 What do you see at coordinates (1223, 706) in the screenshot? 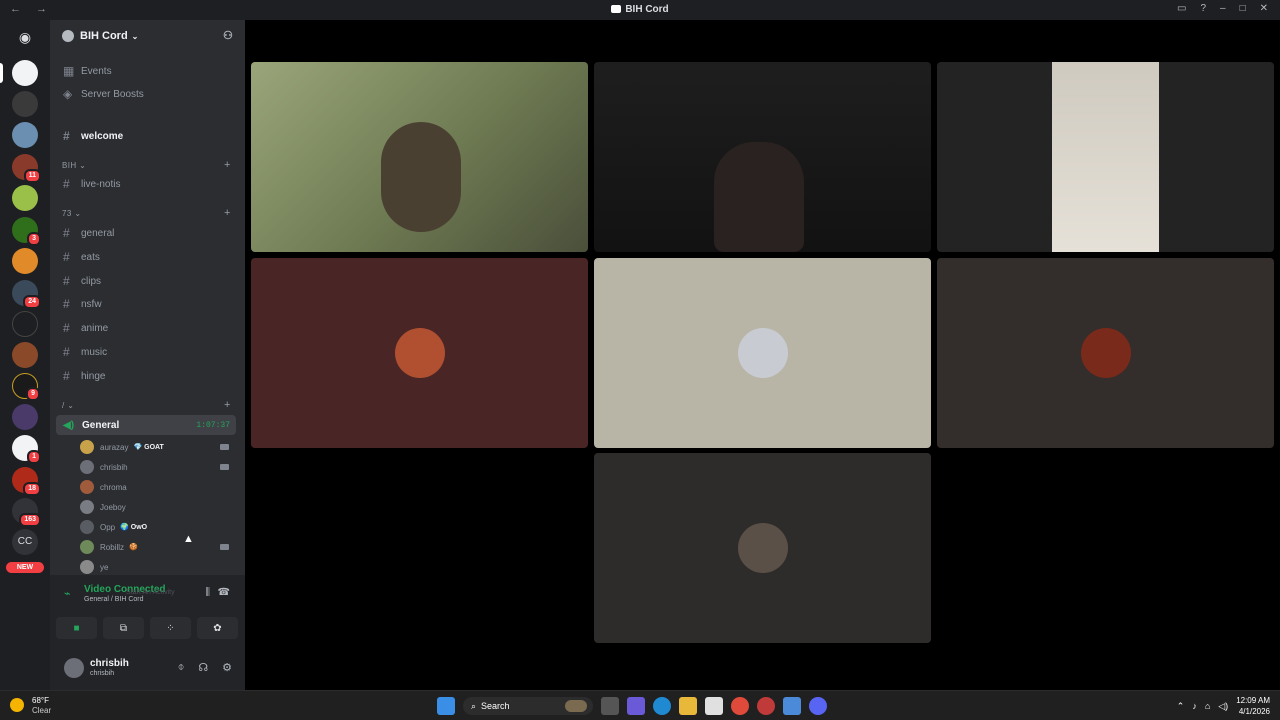
I see `volume-icon: ◁)` at bounding box center [1223, 706].